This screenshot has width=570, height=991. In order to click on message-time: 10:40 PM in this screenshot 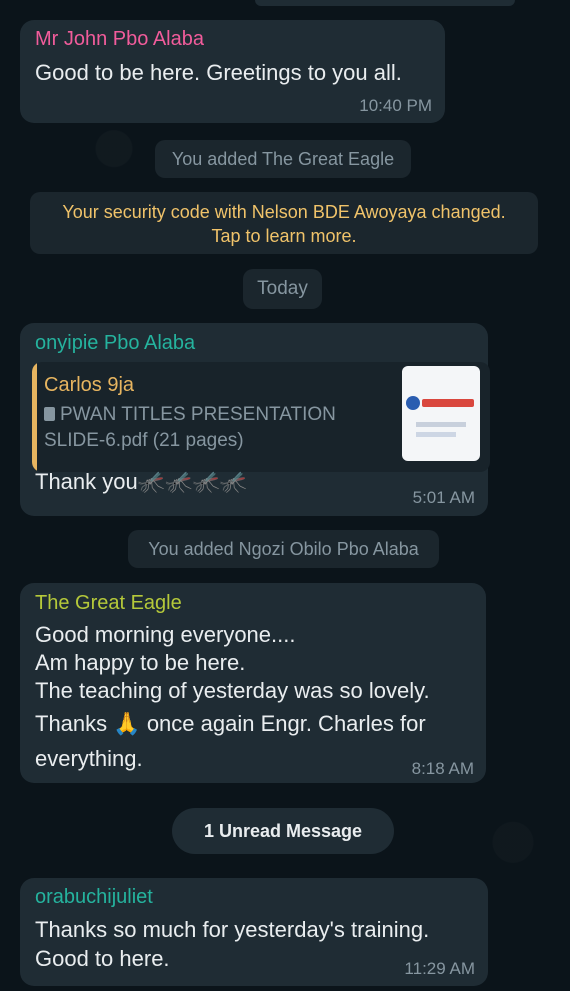, I will do `click(395, 105)`.